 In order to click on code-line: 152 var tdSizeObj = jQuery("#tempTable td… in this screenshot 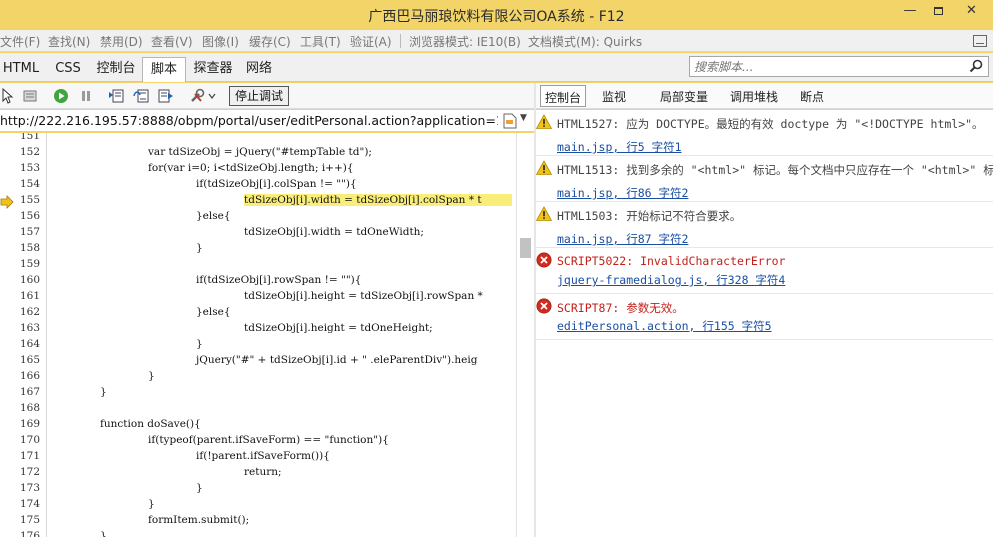, I will do `click(258, 154)`.